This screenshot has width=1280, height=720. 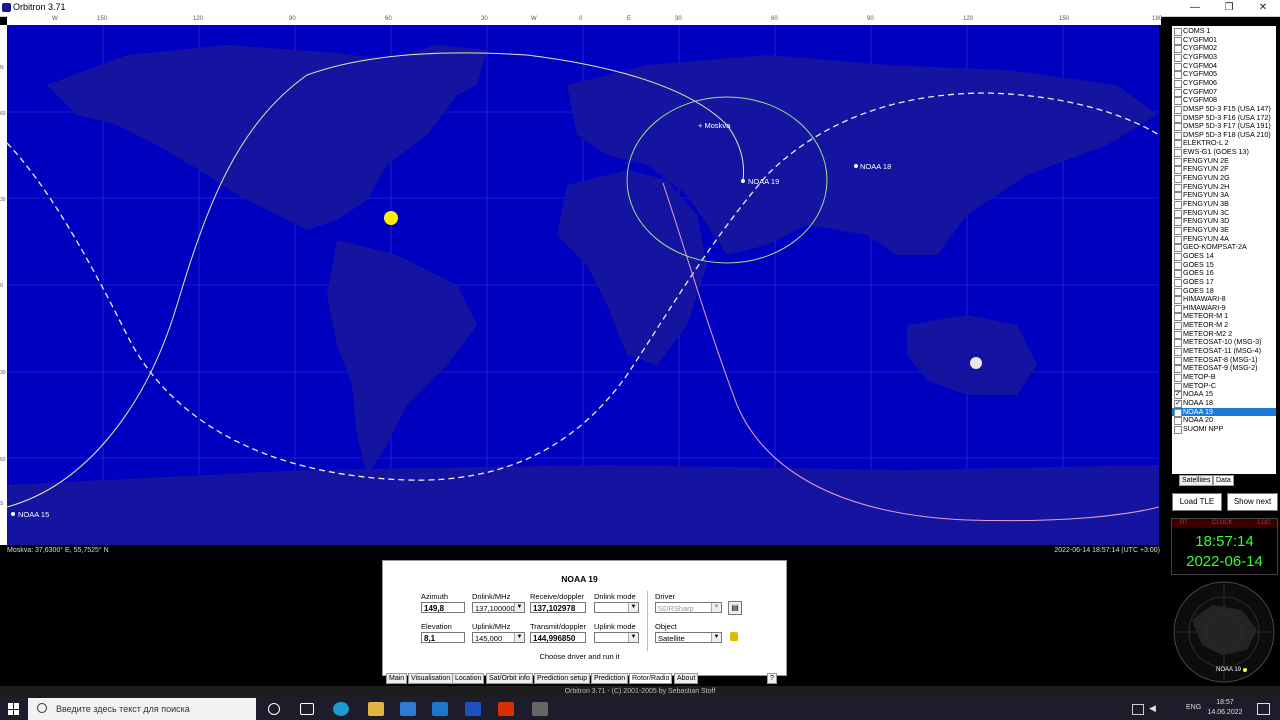 What do you see at coordinates (976, 363) in the screenshot?
I see `moon-marker` at bounding box center [976, 363].